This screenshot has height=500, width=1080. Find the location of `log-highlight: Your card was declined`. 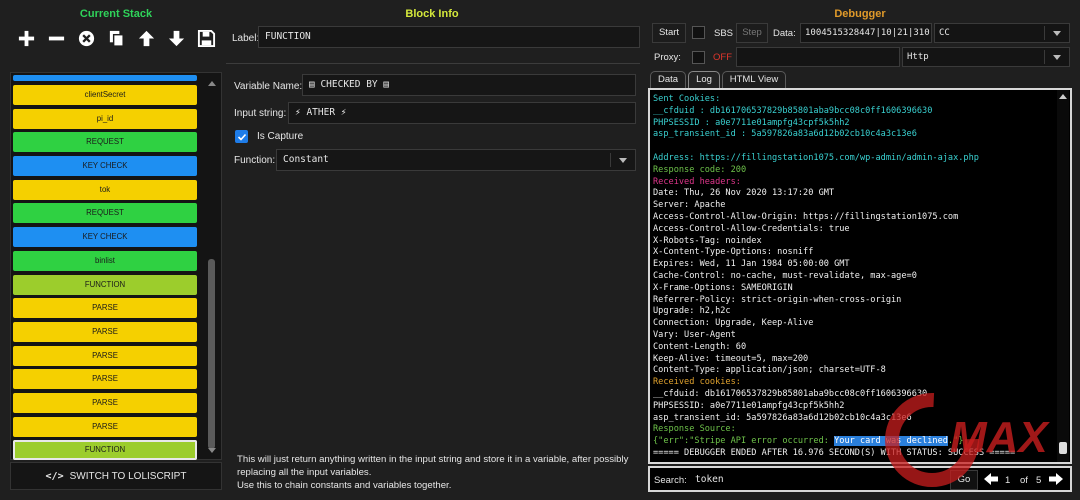

log-highlight: Your card was declined is located at coordinates (891, 441).